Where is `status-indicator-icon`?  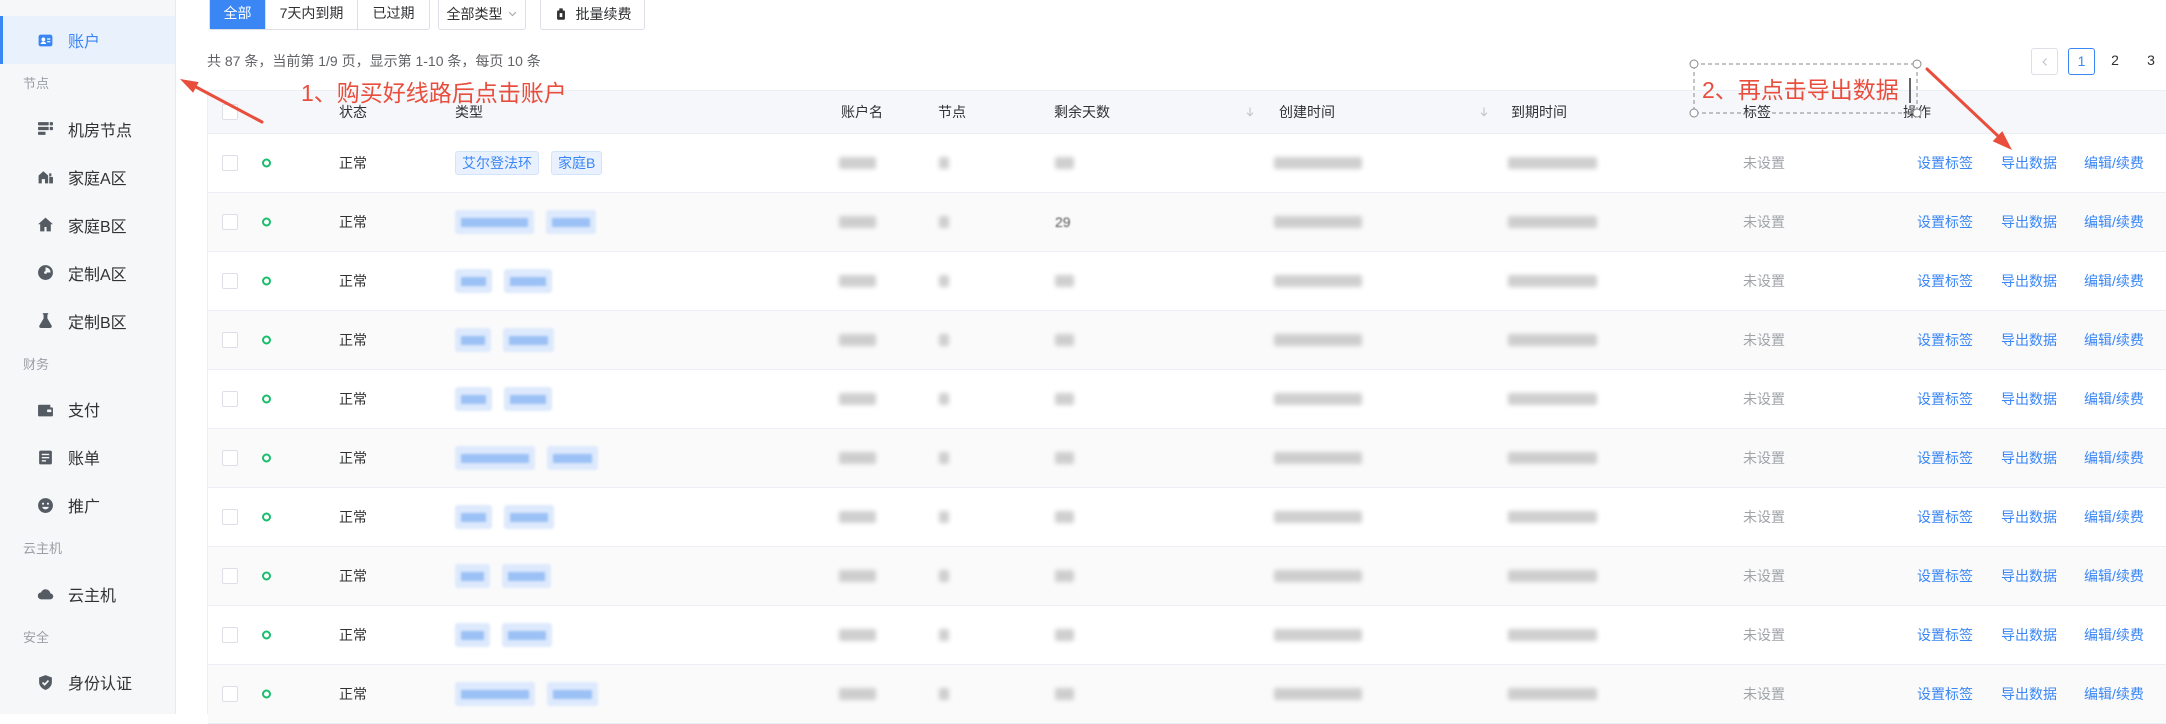 status-indicator-icon is located at coordinates (266, 281).